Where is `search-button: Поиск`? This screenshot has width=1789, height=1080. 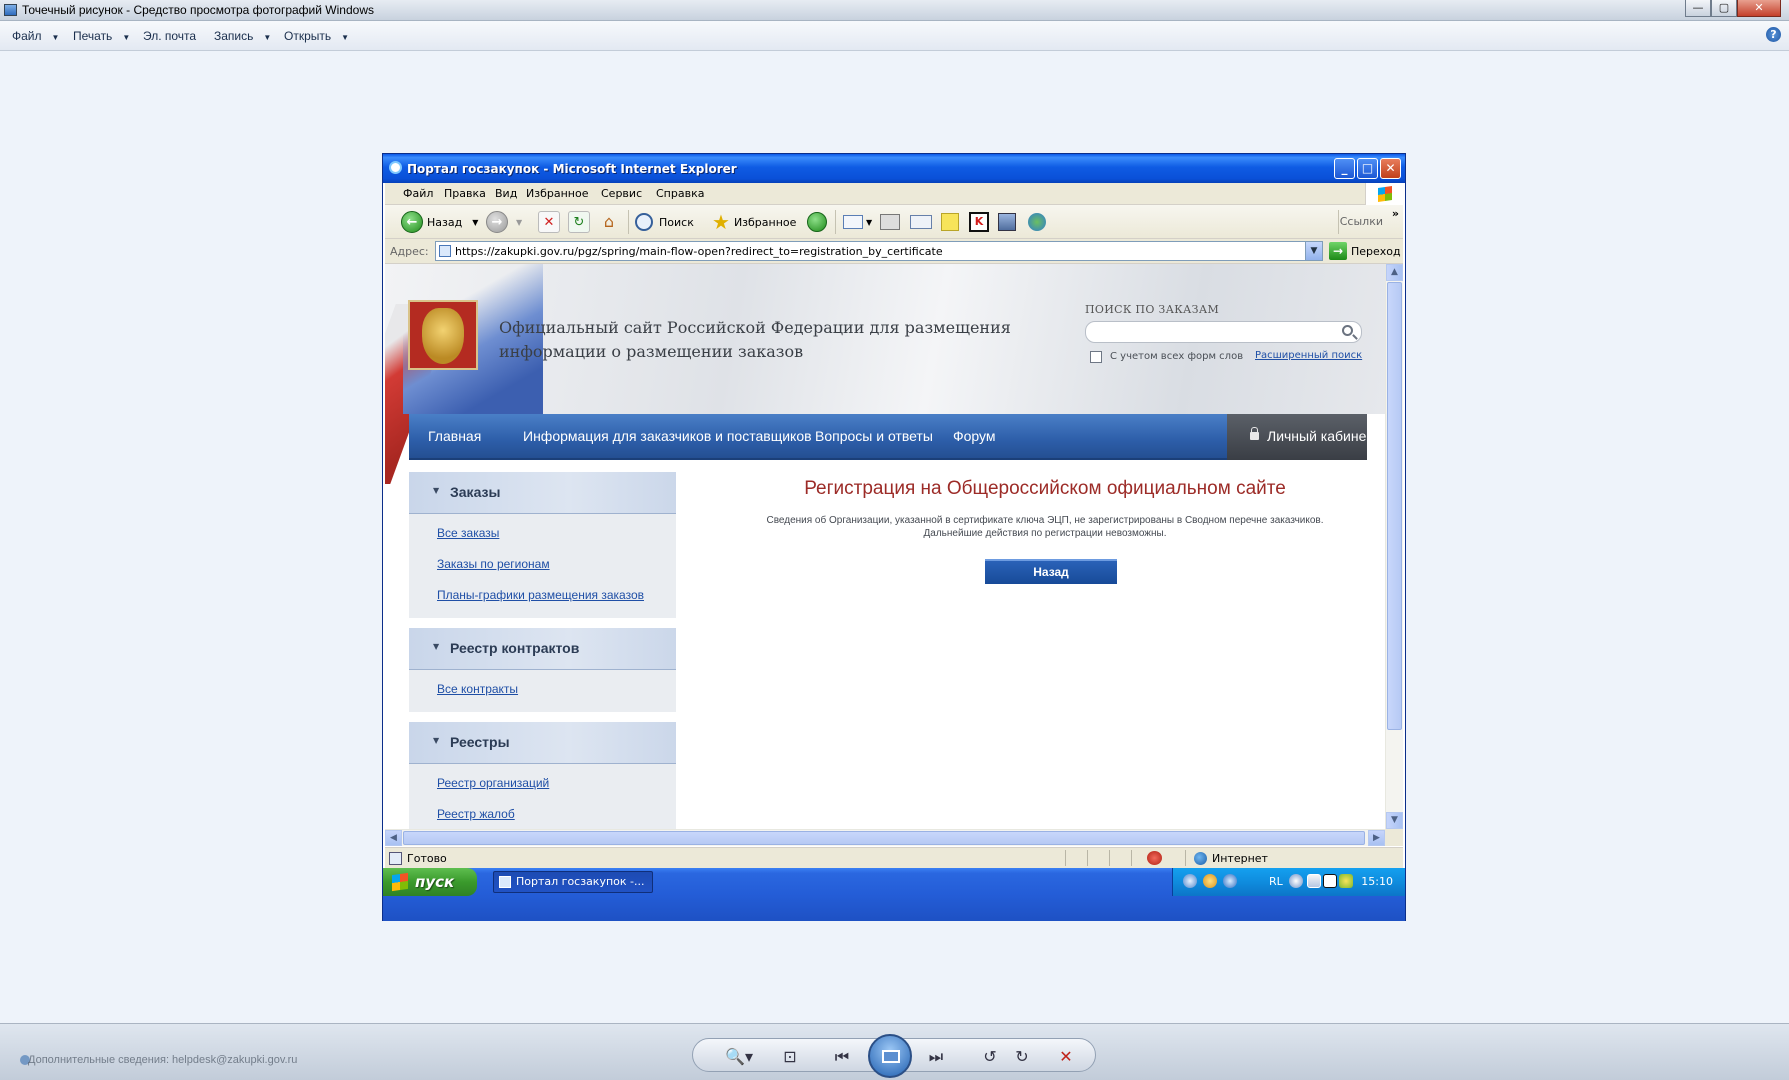 search-button: Поиск is located at coordinates (664, 222).